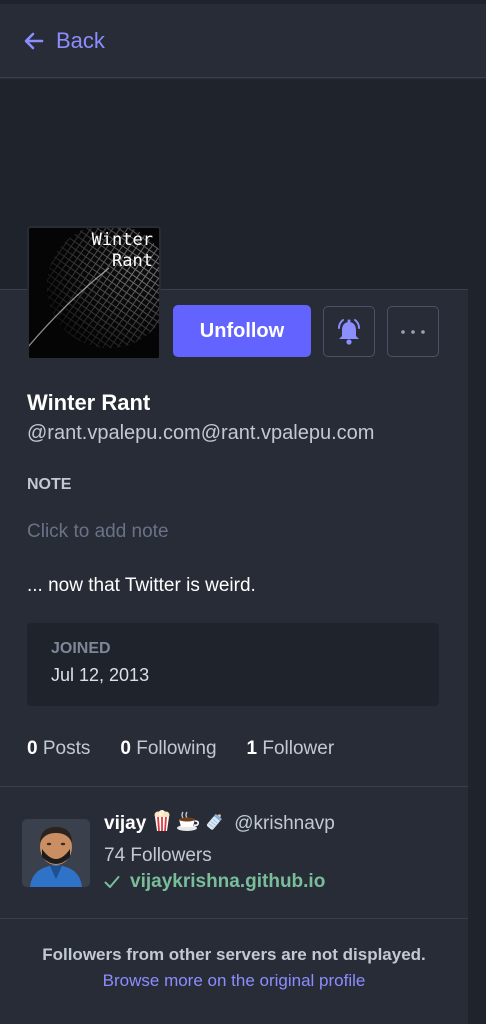  I want to click on scrollbar-track, so click(477, 551).